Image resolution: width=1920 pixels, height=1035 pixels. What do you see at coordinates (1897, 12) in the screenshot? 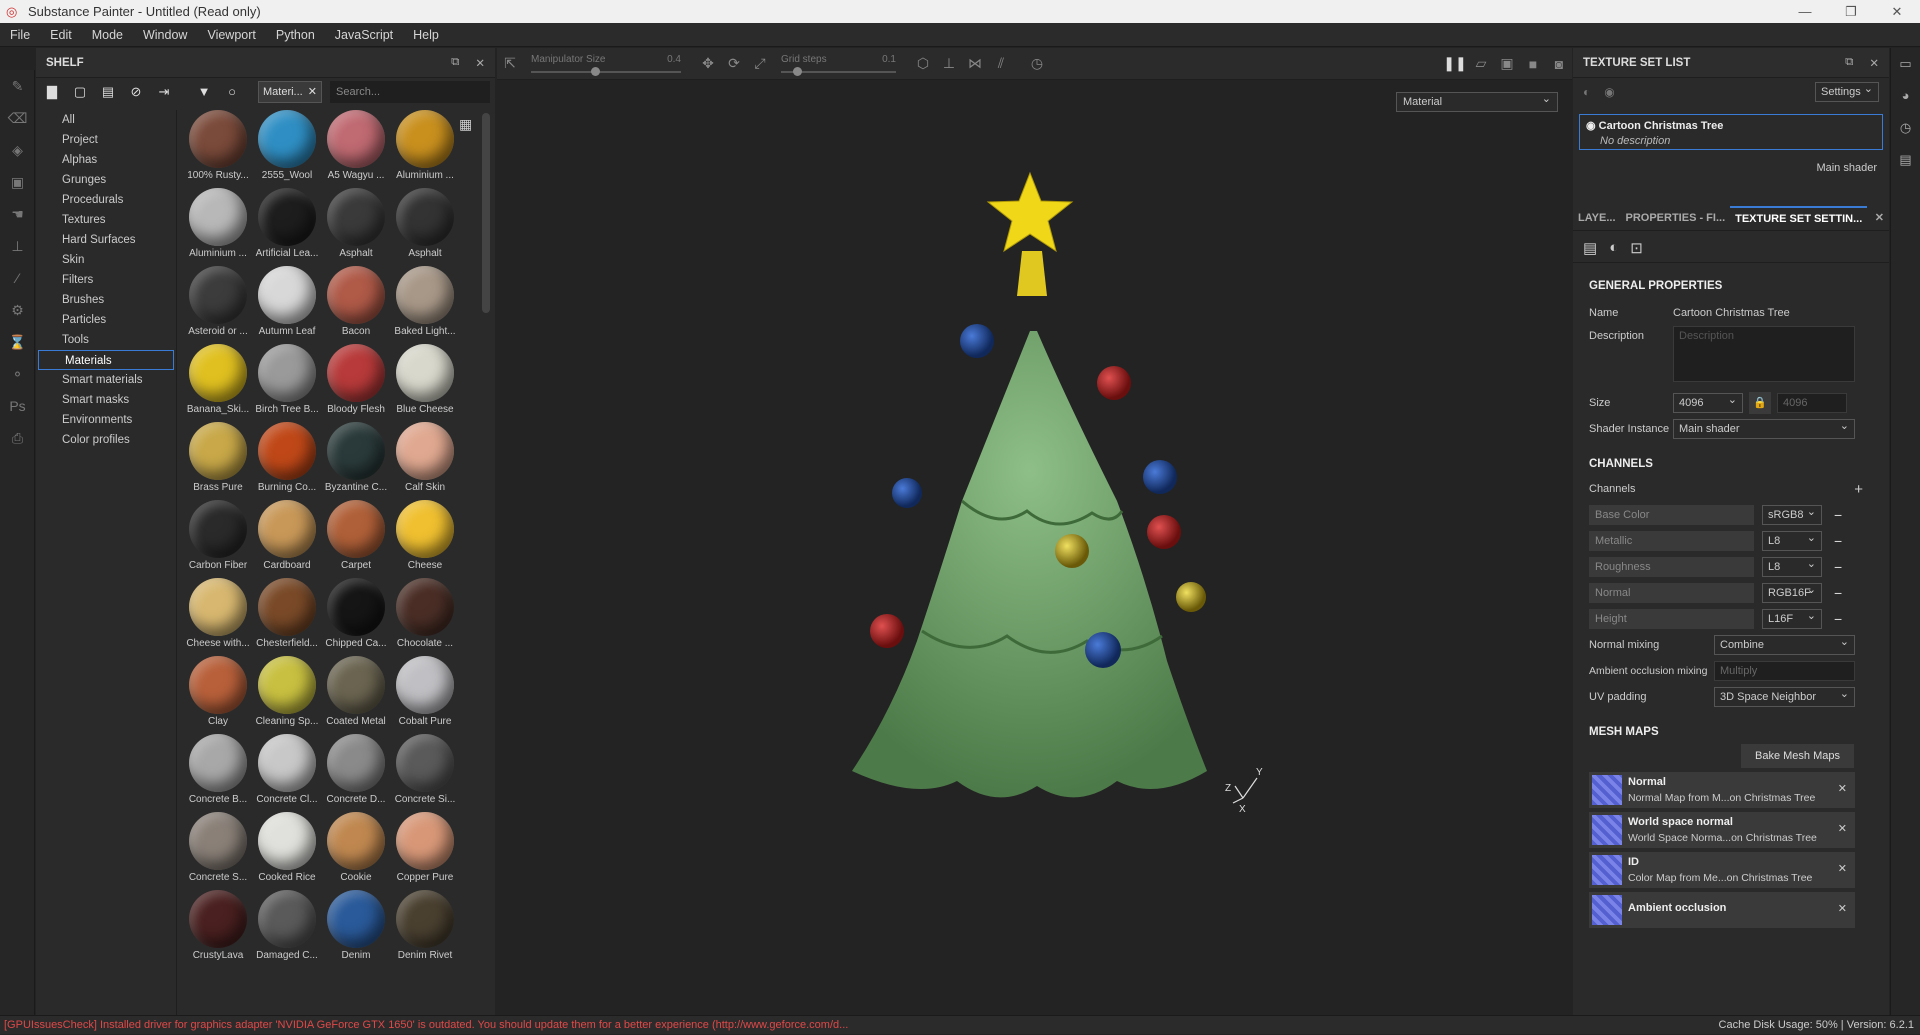
I see `close-window-button: ✕` at bounding box center [1897, 12].